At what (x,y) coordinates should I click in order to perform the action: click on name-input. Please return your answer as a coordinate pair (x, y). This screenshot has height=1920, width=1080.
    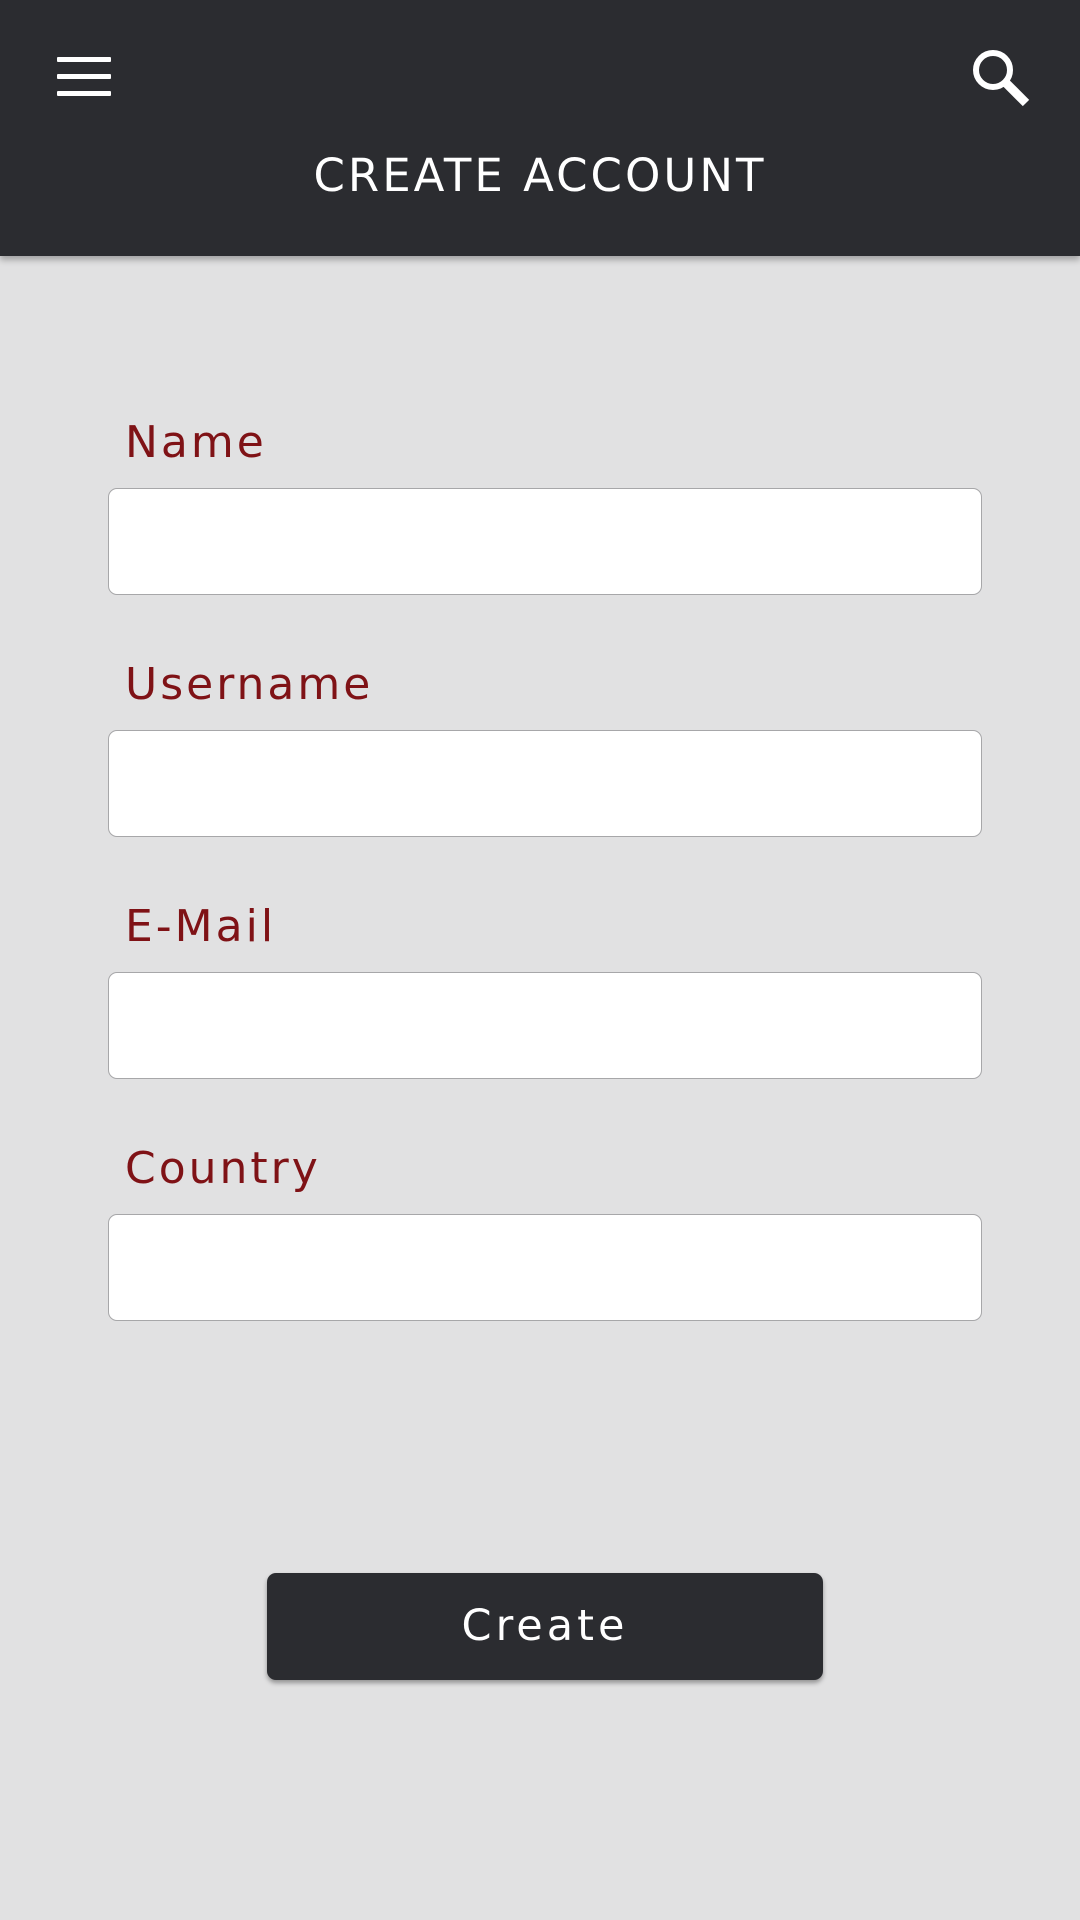
    Looking at the image, I should click on (545, 541).